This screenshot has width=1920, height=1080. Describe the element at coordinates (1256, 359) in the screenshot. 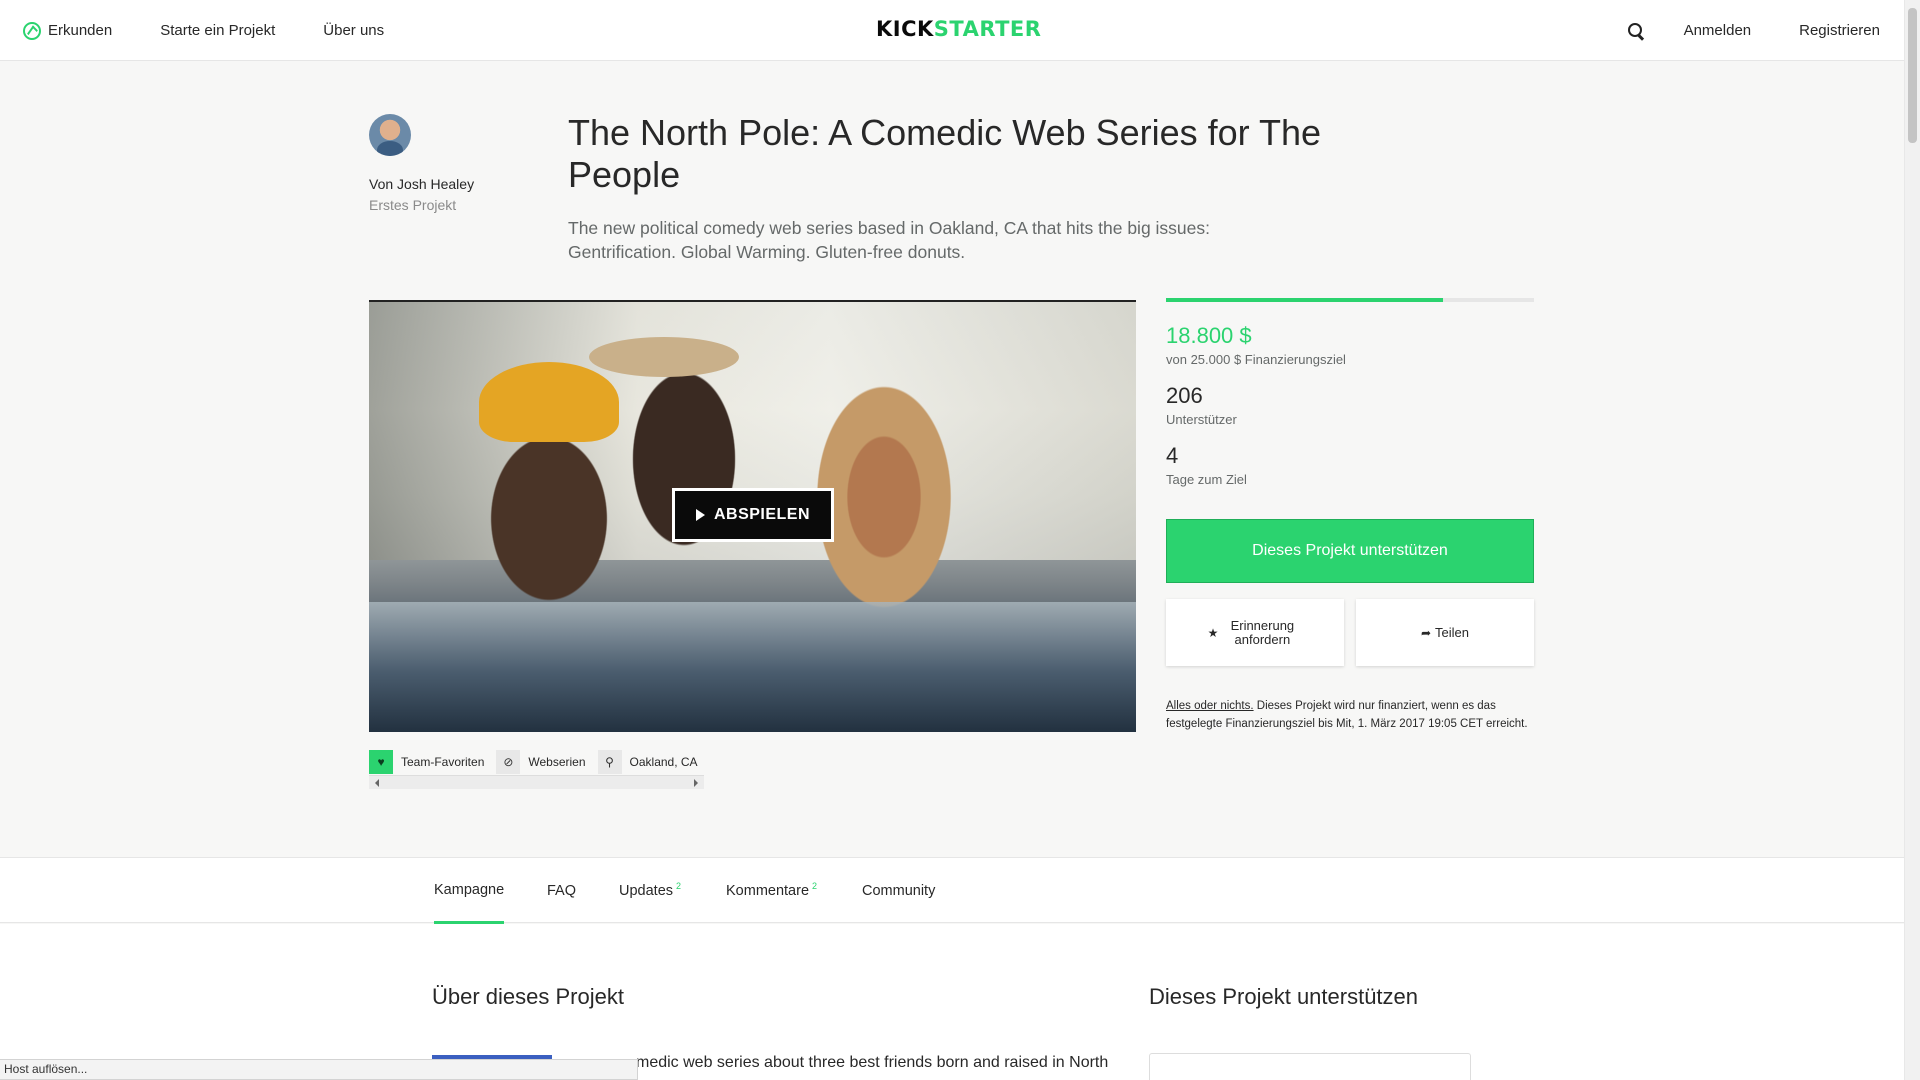

I see `funding-goal: von 25.000 $ Finanzierungsziel` at that location.